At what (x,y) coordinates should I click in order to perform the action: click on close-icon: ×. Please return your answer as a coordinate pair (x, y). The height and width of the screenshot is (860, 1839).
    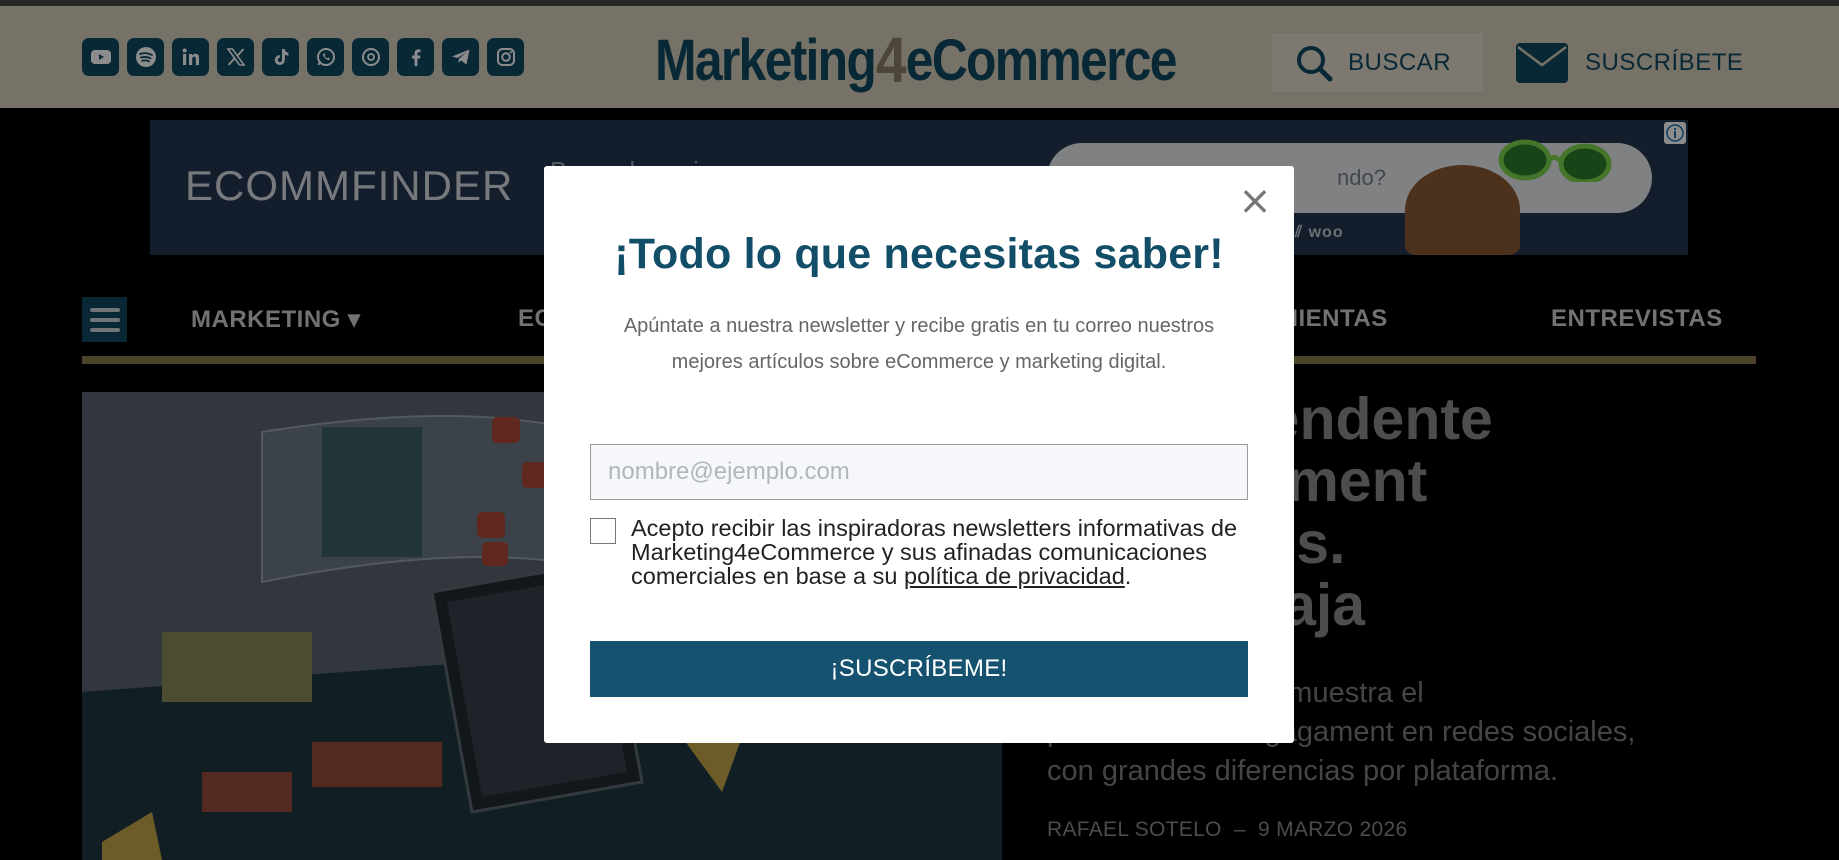
    Looking at the image, I should click on (1255, 201).